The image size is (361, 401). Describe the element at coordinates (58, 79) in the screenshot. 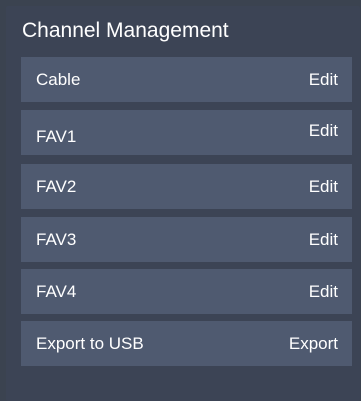

I see `menu-item-label: Cable` at that location.